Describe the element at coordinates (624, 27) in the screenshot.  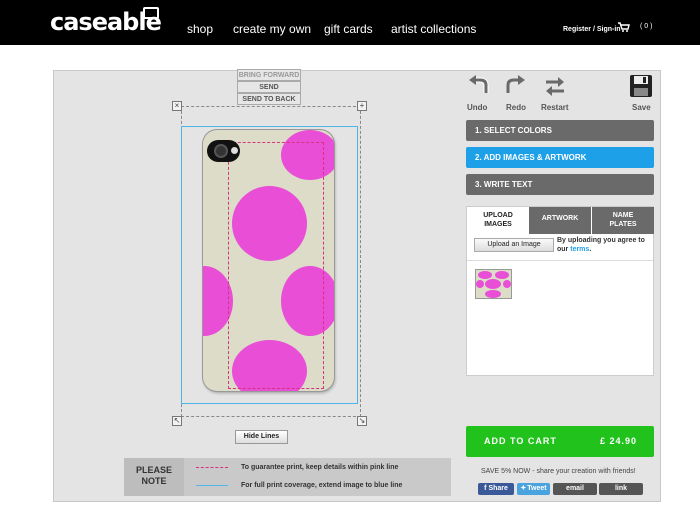
I see `shopping-cart-icon` at that location.